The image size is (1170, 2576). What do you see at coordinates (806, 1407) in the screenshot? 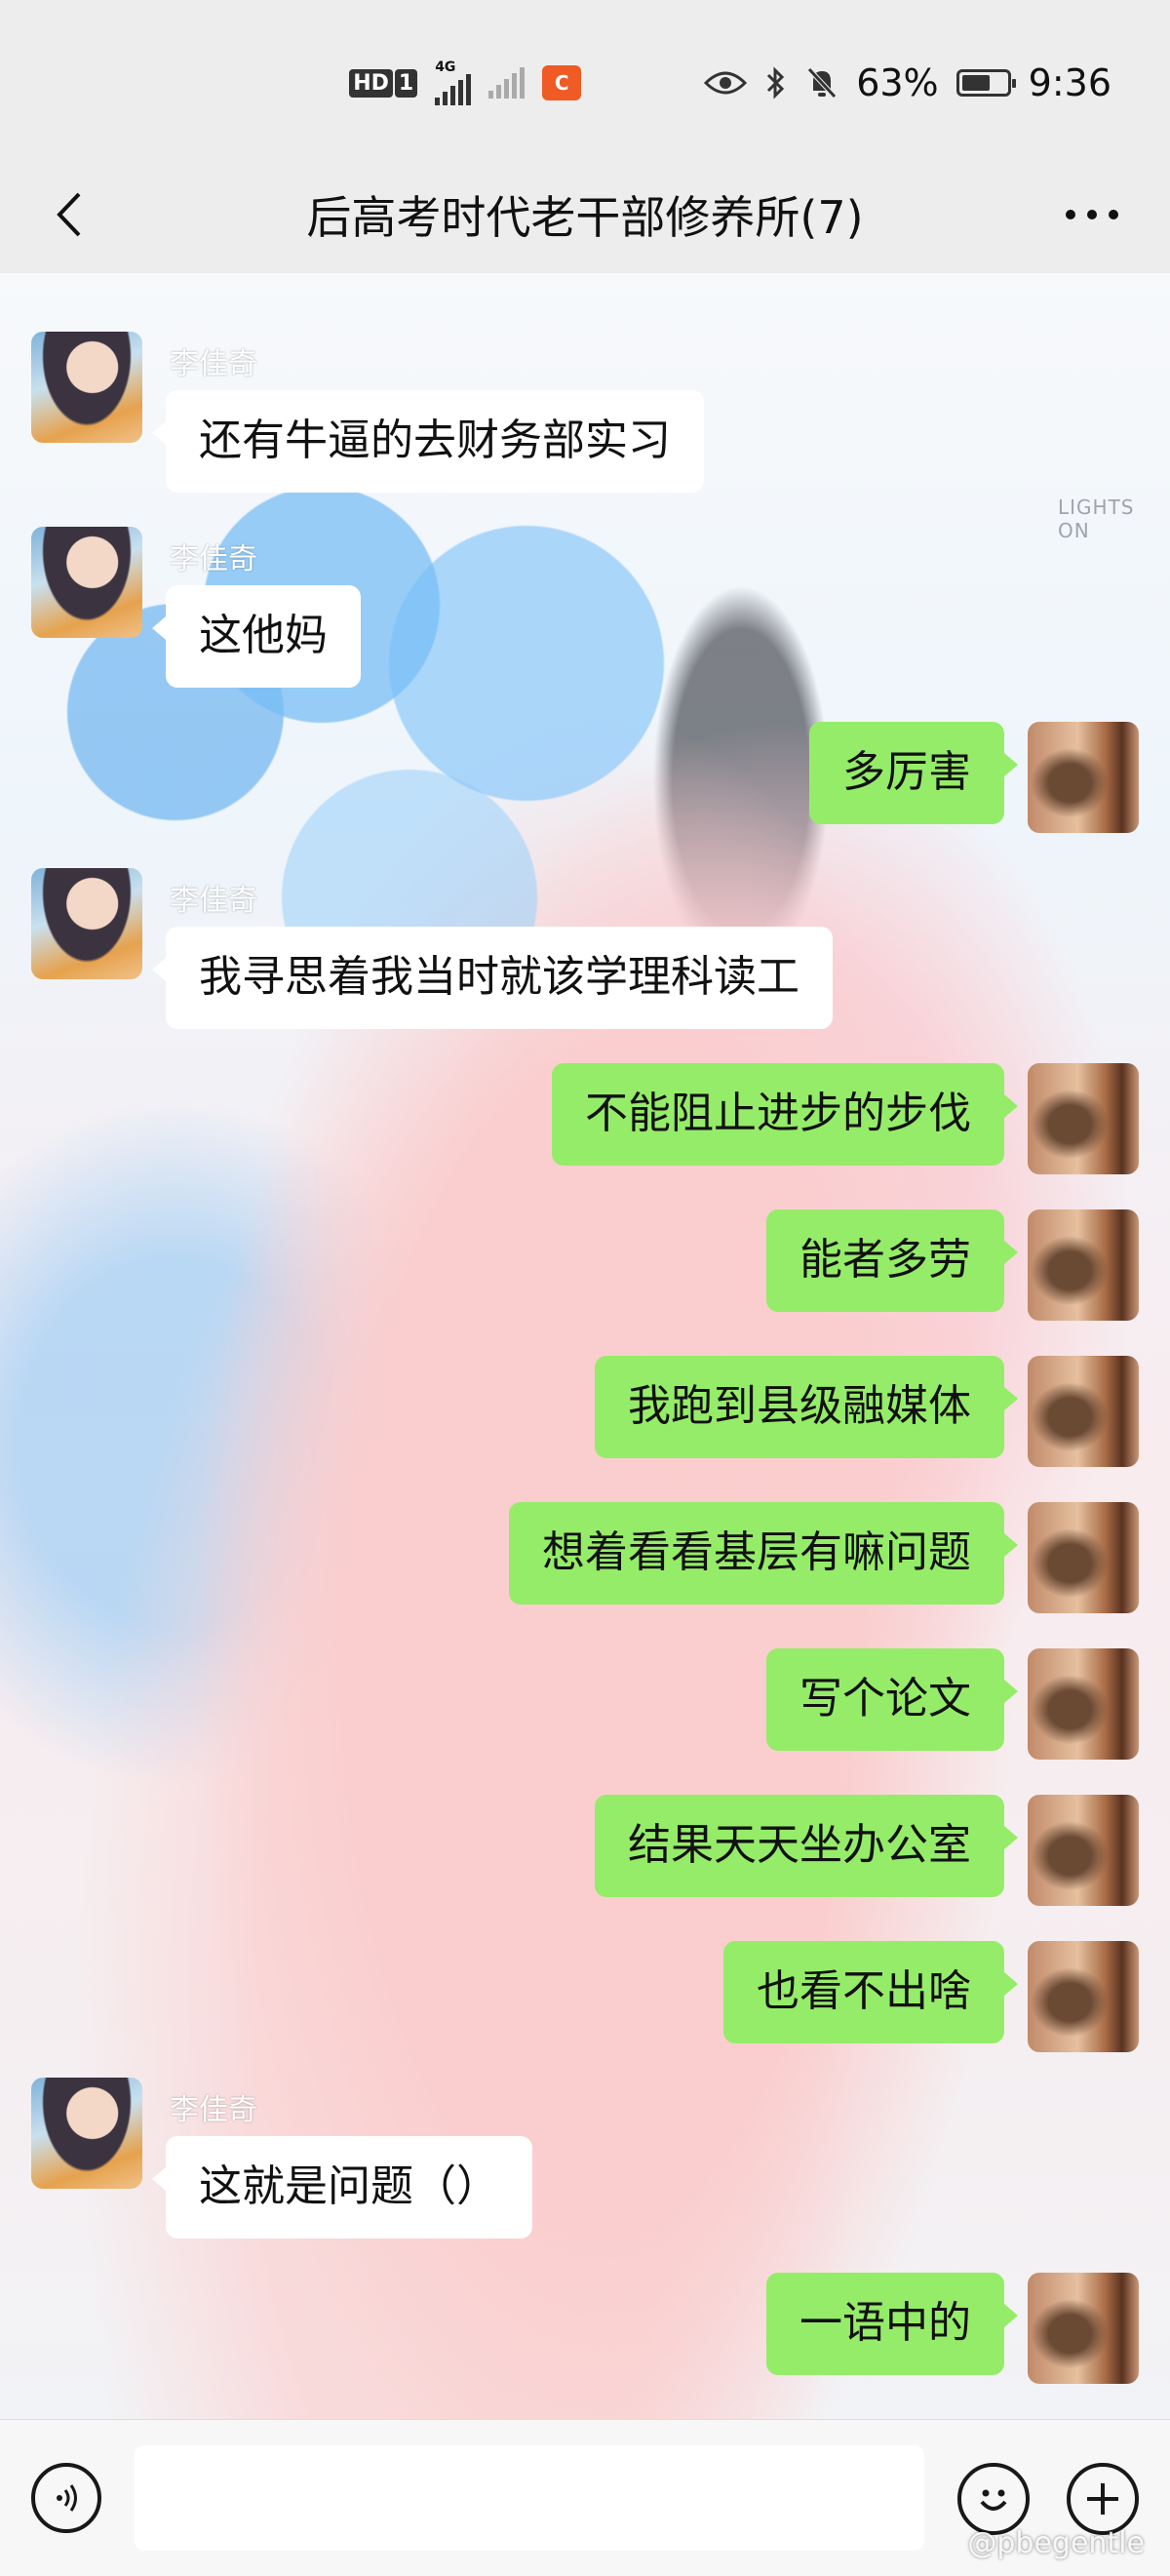
I see `message-bubble: 我跑到县级融媒体` at bounding box center [806, 1407].